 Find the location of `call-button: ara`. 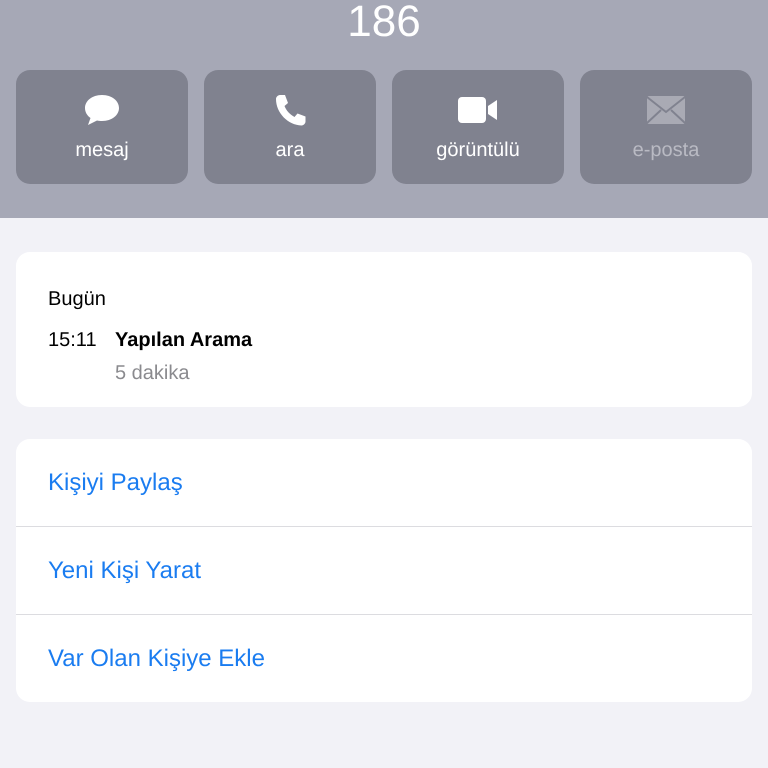

call-button: ara is located at coordinates (290, 127).